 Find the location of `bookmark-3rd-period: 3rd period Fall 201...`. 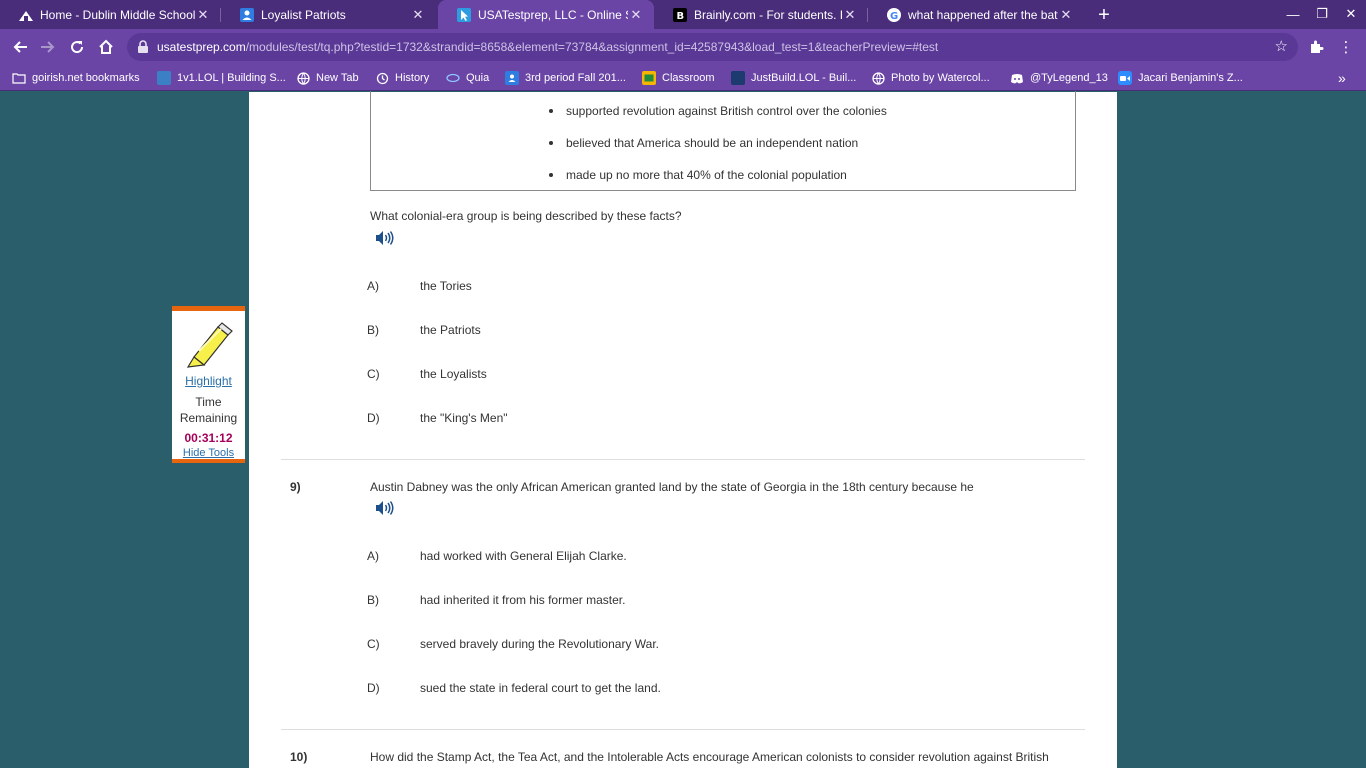

bookmark-3rd-period: 3rd period Fall 201... is located at coordinates (565, 78).